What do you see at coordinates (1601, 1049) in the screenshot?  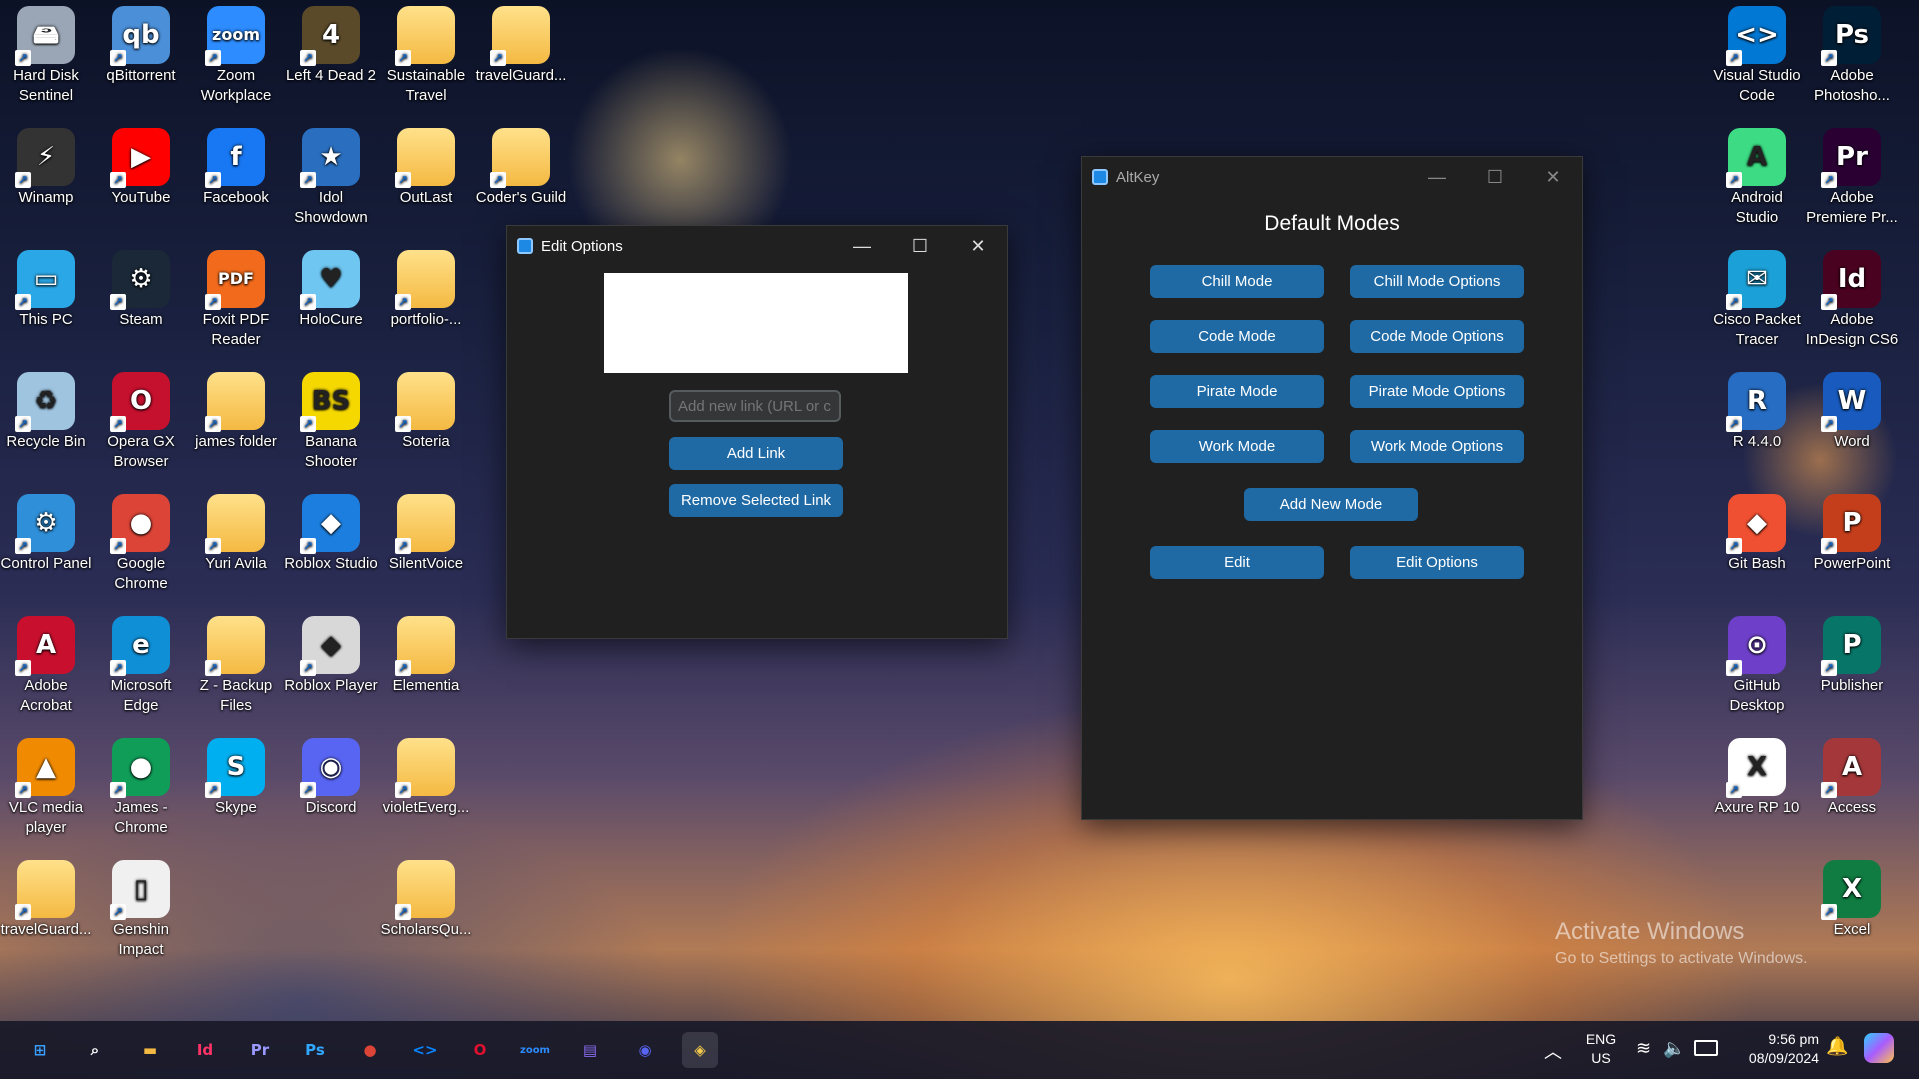 I see `language-indicator: ENG US` at bounding box center [1601, 1049].